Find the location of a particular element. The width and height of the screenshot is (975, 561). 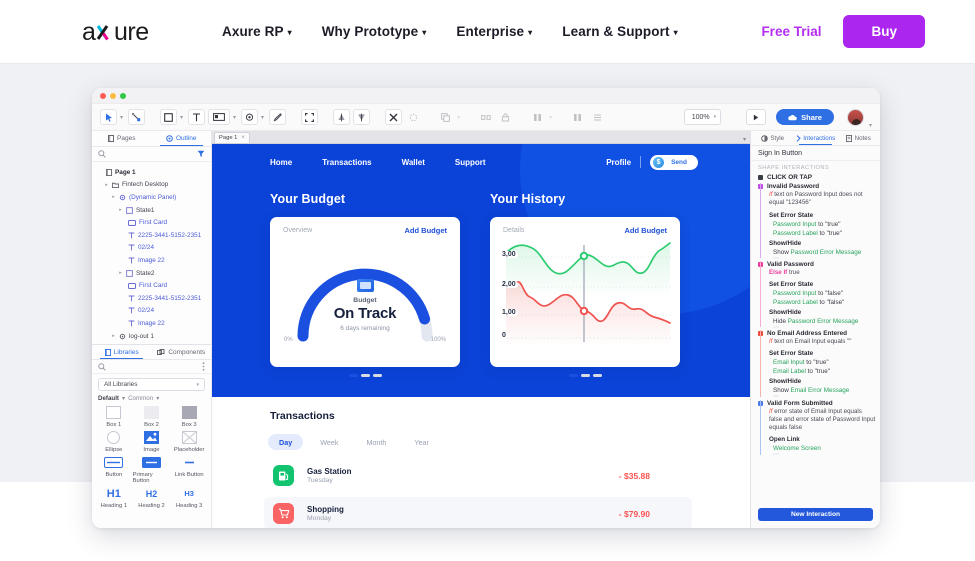

filter-icon is located at coordinates (201, 154).